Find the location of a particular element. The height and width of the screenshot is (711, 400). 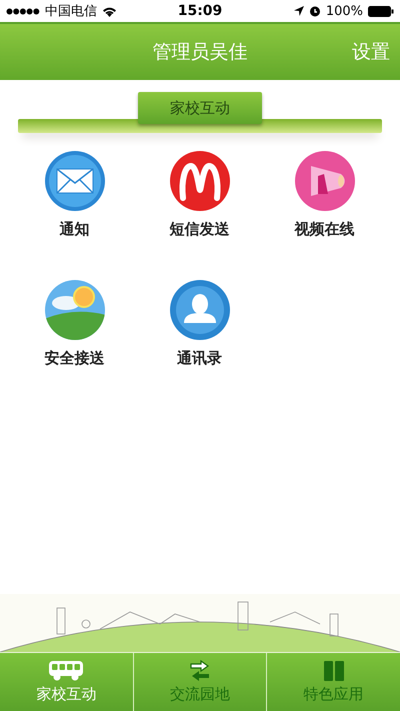

play-icon is located at coordinates (325, 181).